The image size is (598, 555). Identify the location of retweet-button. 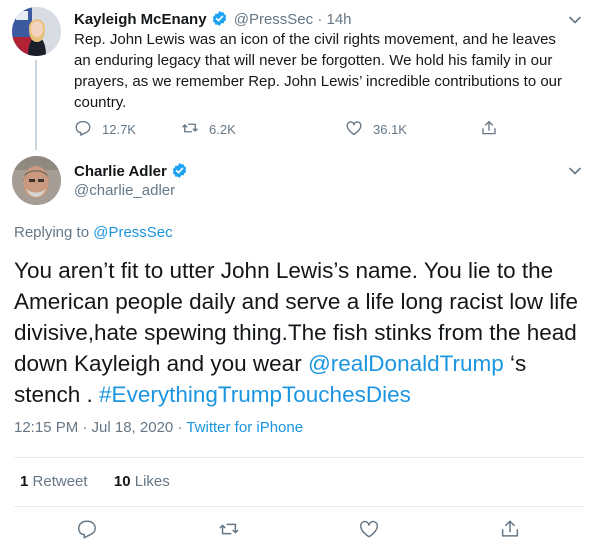
(229, 531).